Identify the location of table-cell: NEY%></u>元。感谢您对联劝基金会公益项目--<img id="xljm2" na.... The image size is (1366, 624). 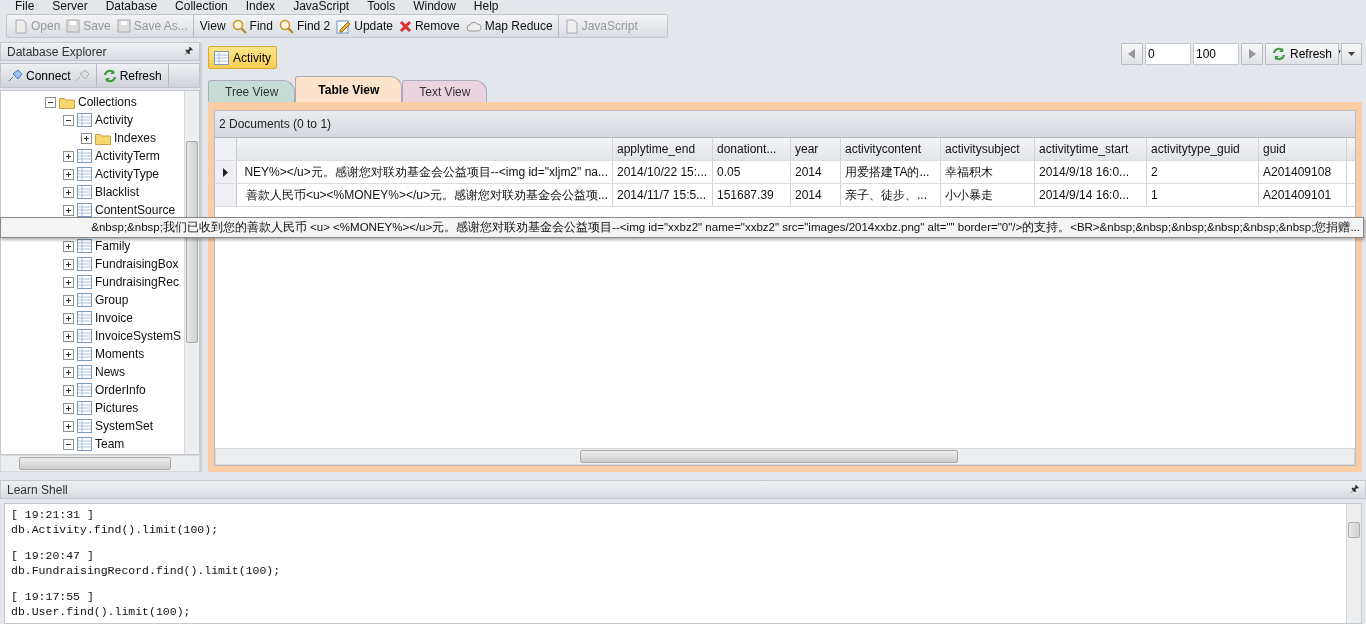
(425, 172).